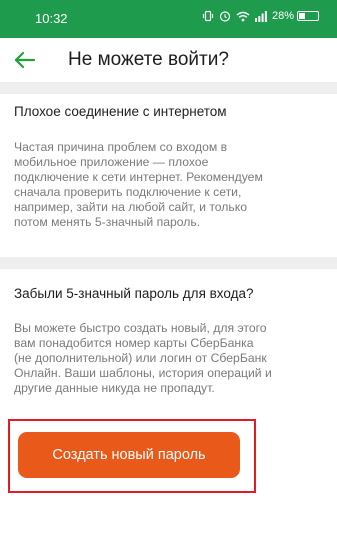 The image size is (337, 546). What do you see at coordinates (295, 16) in the screenshot?
I see `battery-indicator: 28%` at bounding box center [295, 16].